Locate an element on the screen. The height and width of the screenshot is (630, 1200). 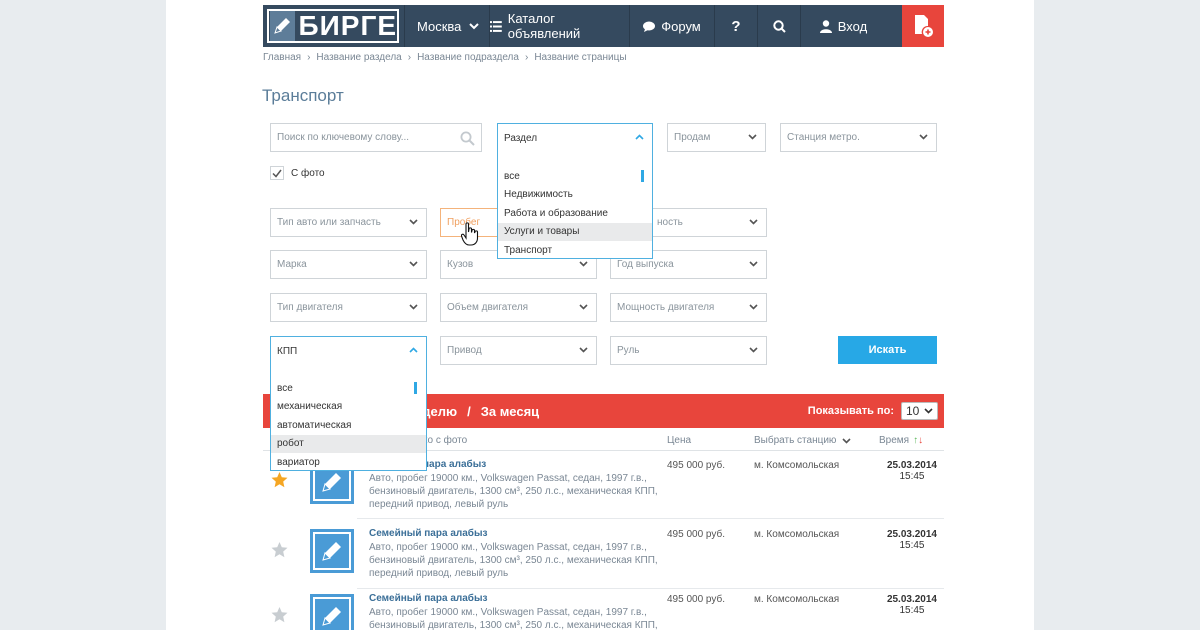
gearbox-option: робот is located at coordinates (348, 443).